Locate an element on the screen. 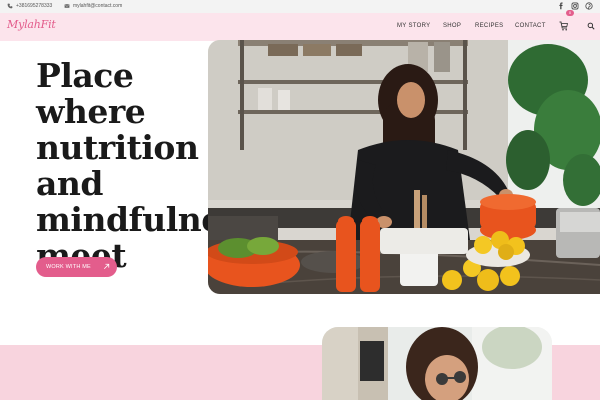 Image resolution: width=600 pixels, height=400 pixels. email-address: mylahfit@contact.com is located at coordinates (98, 6).